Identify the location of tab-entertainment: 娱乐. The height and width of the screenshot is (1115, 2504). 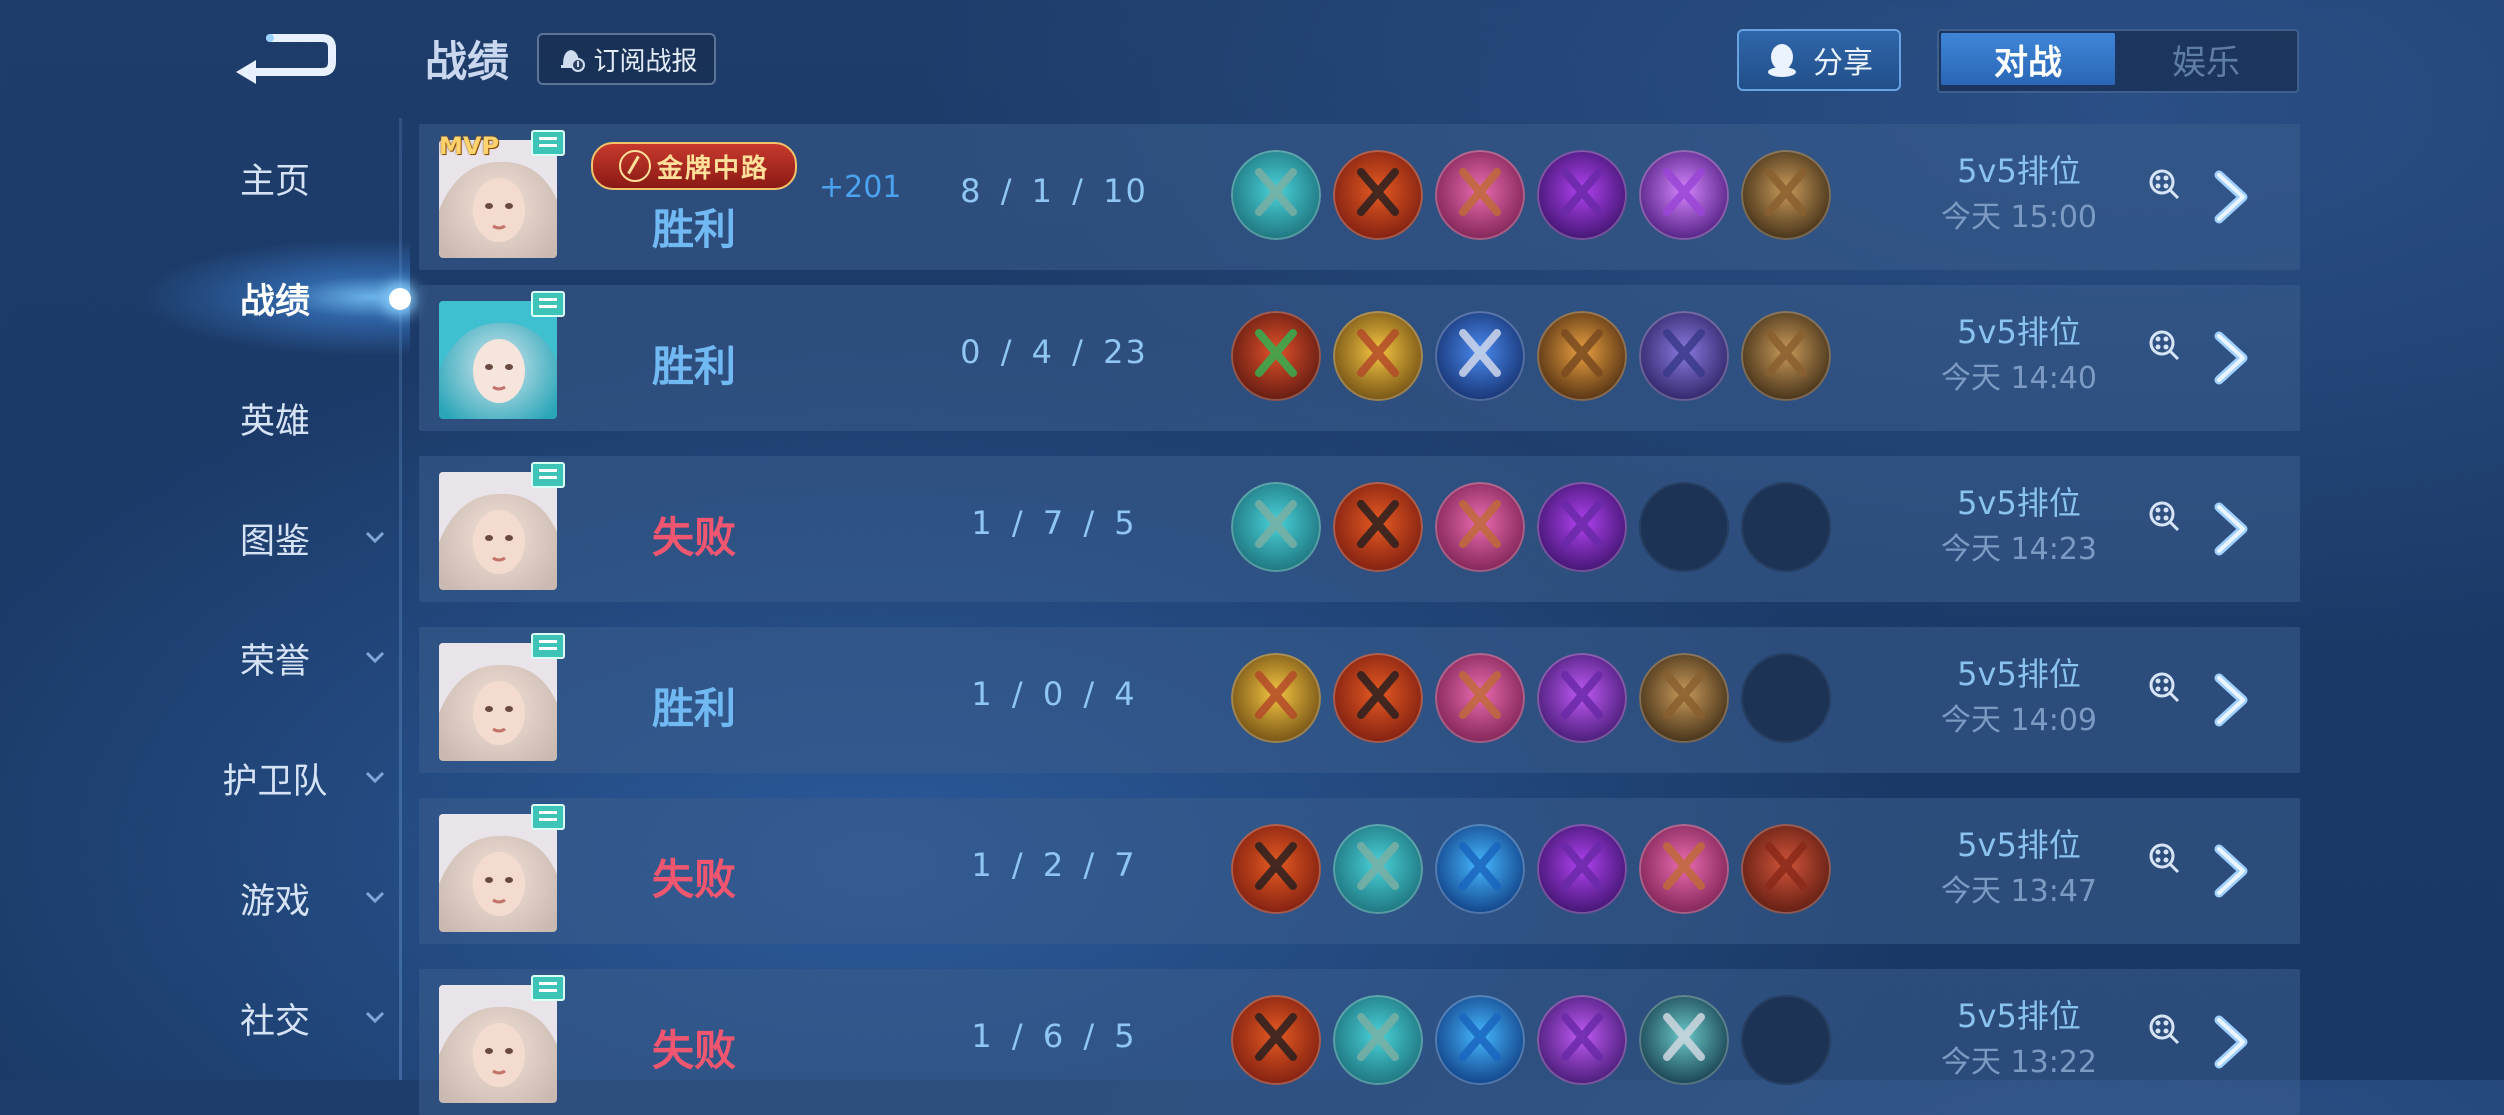
(2206, 59).